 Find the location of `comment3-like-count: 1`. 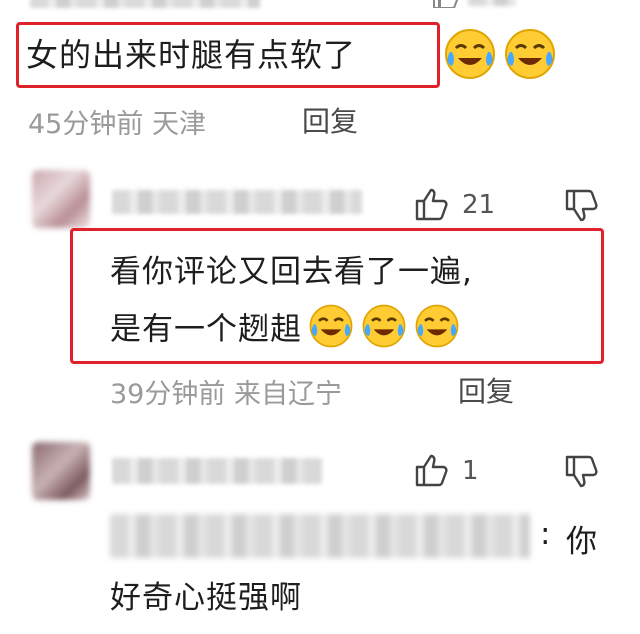

comment3-like-count: 1 is located at coordinates (470, 471).